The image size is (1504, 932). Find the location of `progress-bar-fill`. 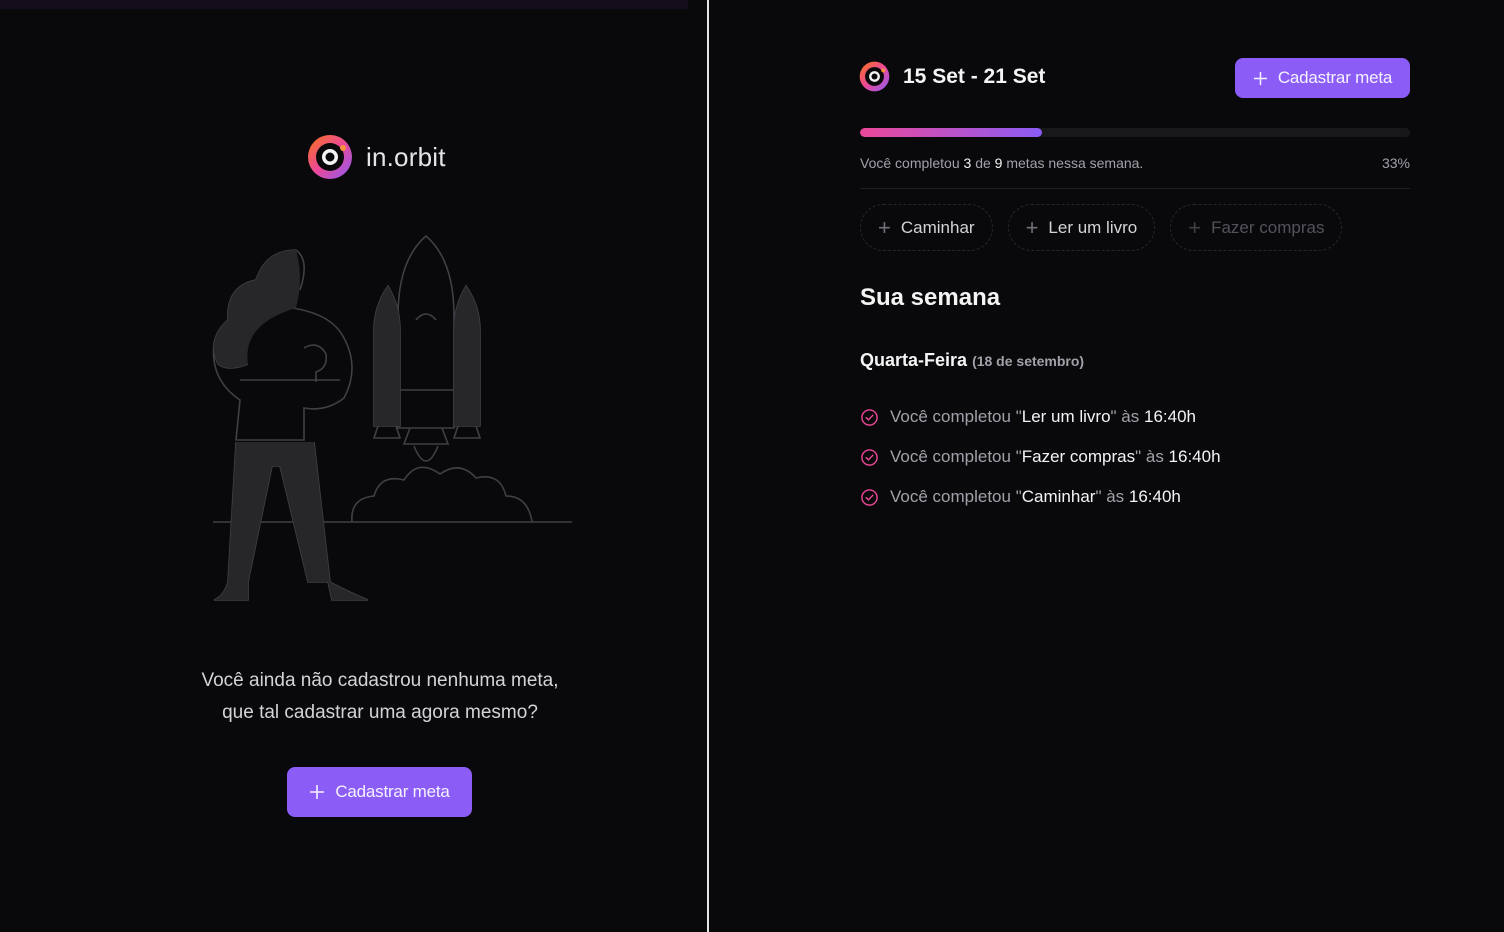

progress-bar-fill is located at coordinates (951, 132).